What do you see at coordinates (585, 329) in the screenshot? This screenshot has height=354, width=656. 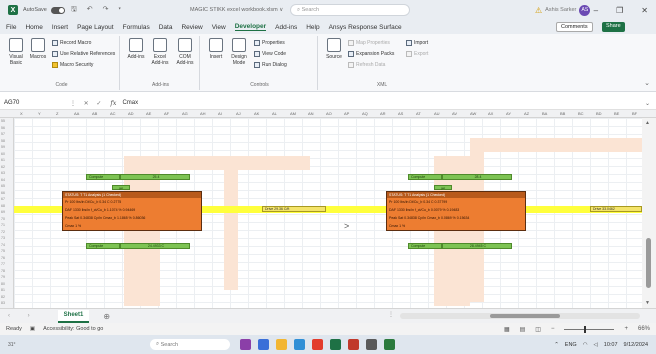 I see `zoom-slider-knob` at bounding box center [585, 329].